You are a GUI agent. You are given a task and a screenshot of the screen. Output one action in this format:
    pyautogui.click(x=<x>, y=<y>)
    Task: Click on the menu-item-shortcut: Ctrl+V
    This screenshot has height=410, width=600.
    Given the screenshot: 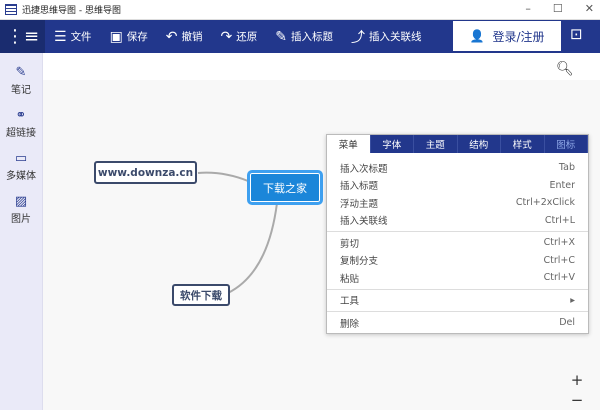 What is the action you would take?
    pyautogui.click(x=559, y=278)
    